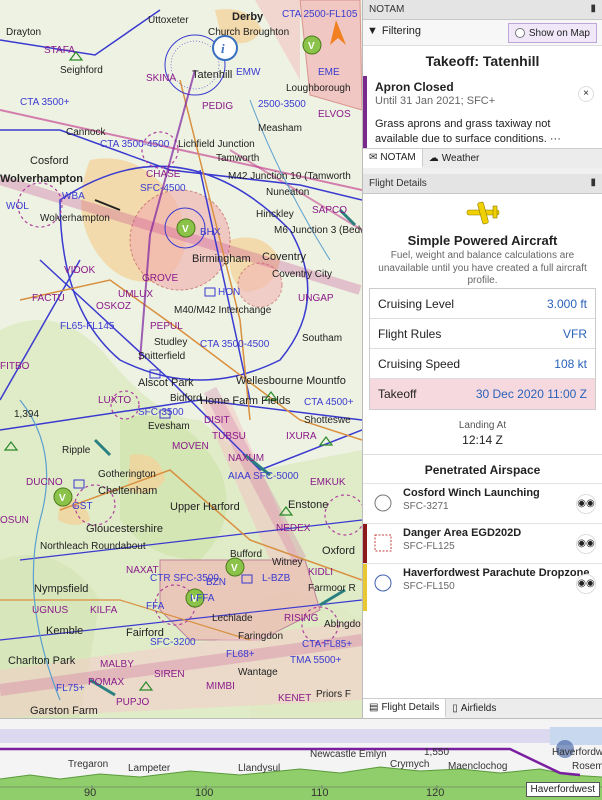  Describe the element at coordinates (586, 94) in the screenshot. I see `close-icon: ×` at that location.